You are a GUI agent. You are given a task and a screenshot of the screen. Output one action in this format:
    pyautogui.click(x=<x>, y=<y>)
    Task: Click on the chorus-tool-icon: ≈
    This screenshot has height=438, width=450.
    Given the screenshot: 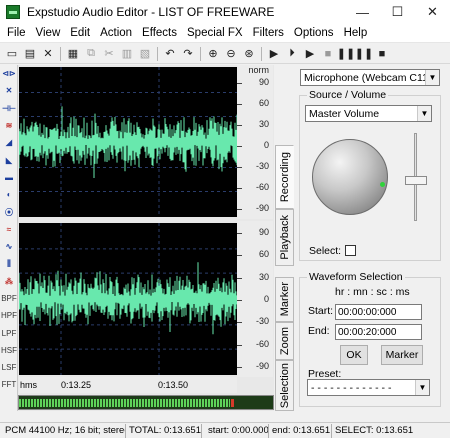 What is the action you would take?
    pyautogui.click(x=9, y=229)
    